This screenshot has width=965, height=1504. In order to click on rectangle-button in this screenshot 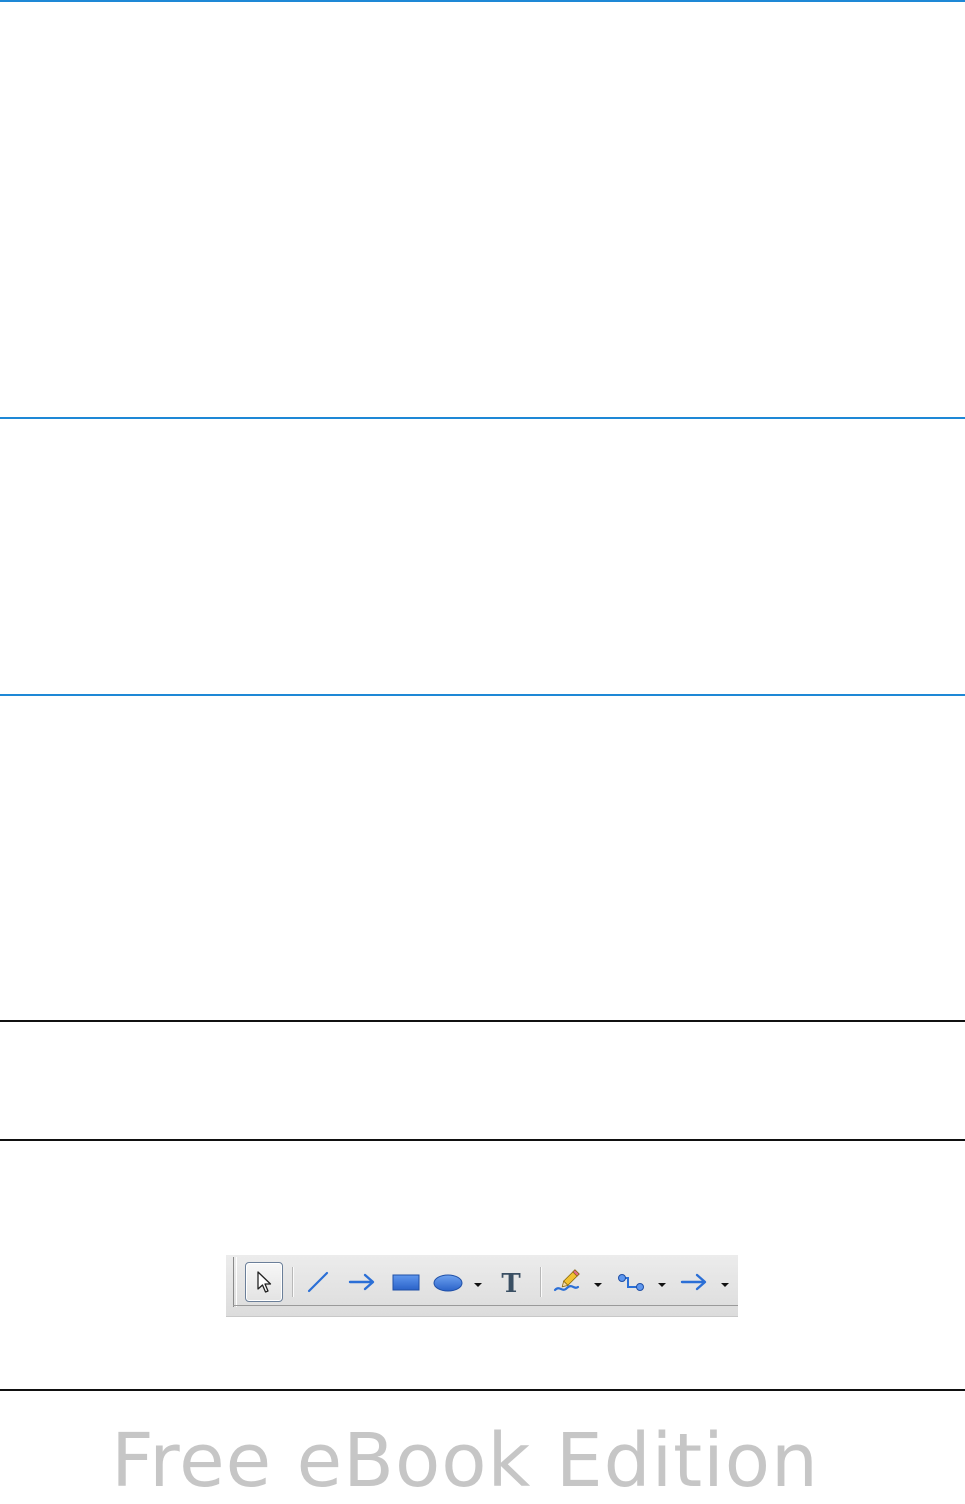, I will do `click(406, 1282)`.